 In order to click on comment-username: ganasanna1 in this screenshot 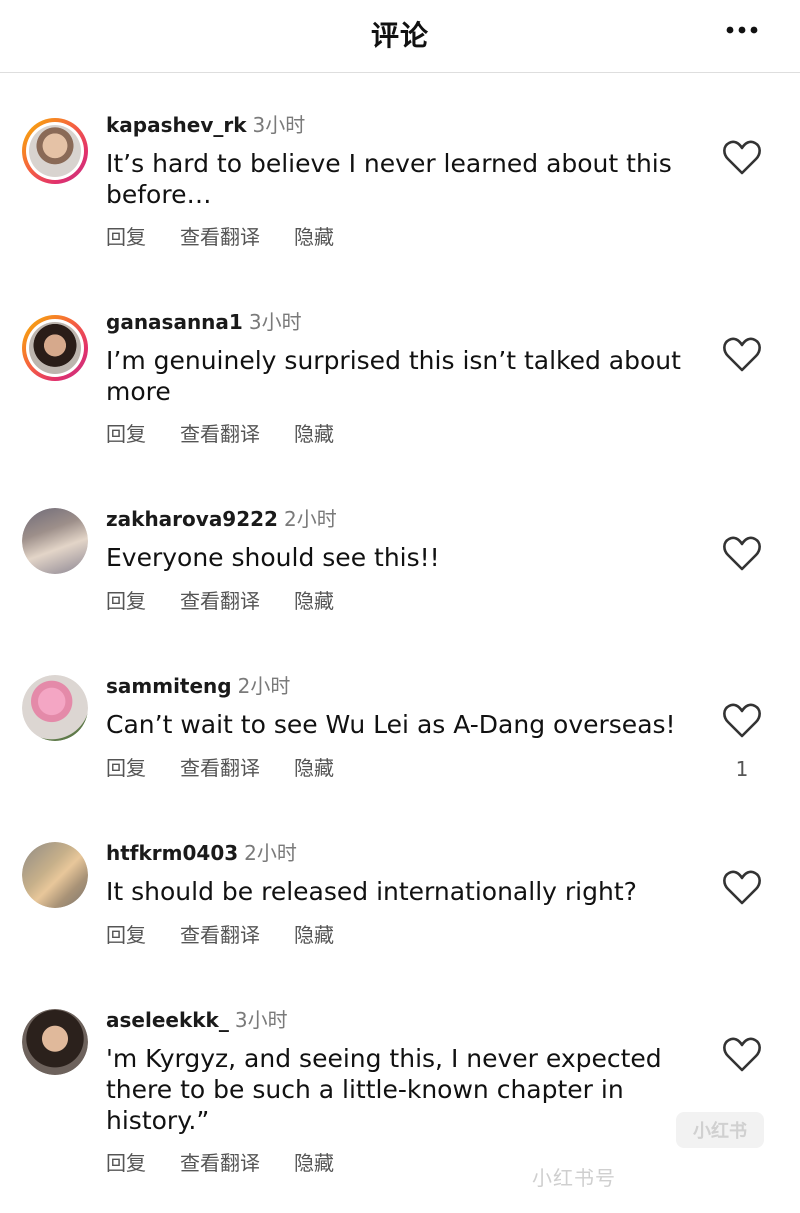, I will do `click(174, 322)`.